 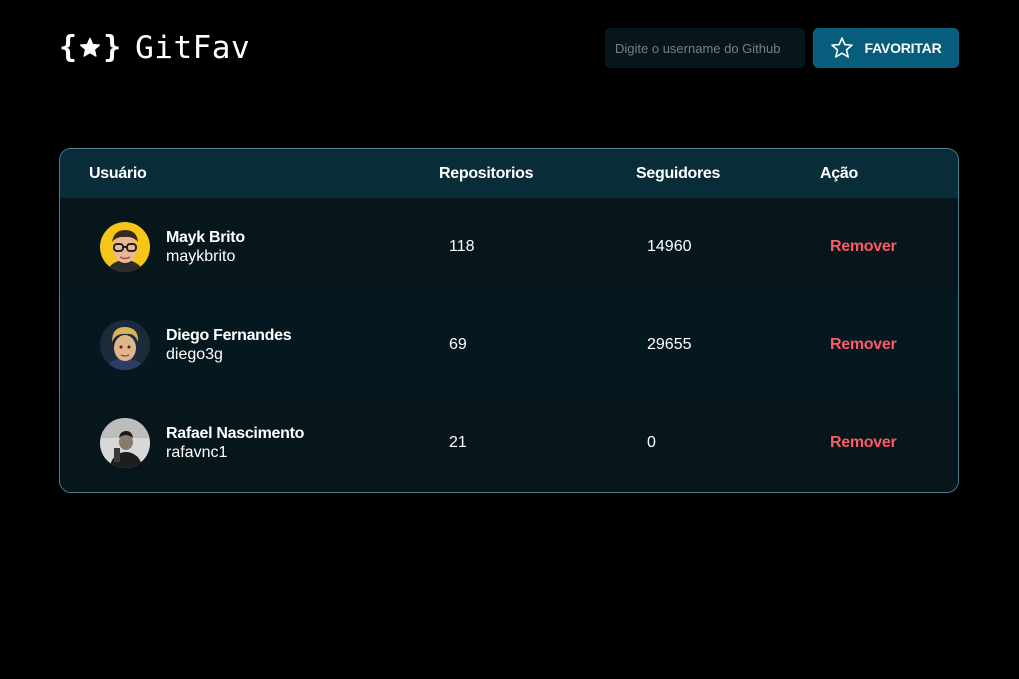 I want to click on logo-star-icon, so click(x=90, y=47).